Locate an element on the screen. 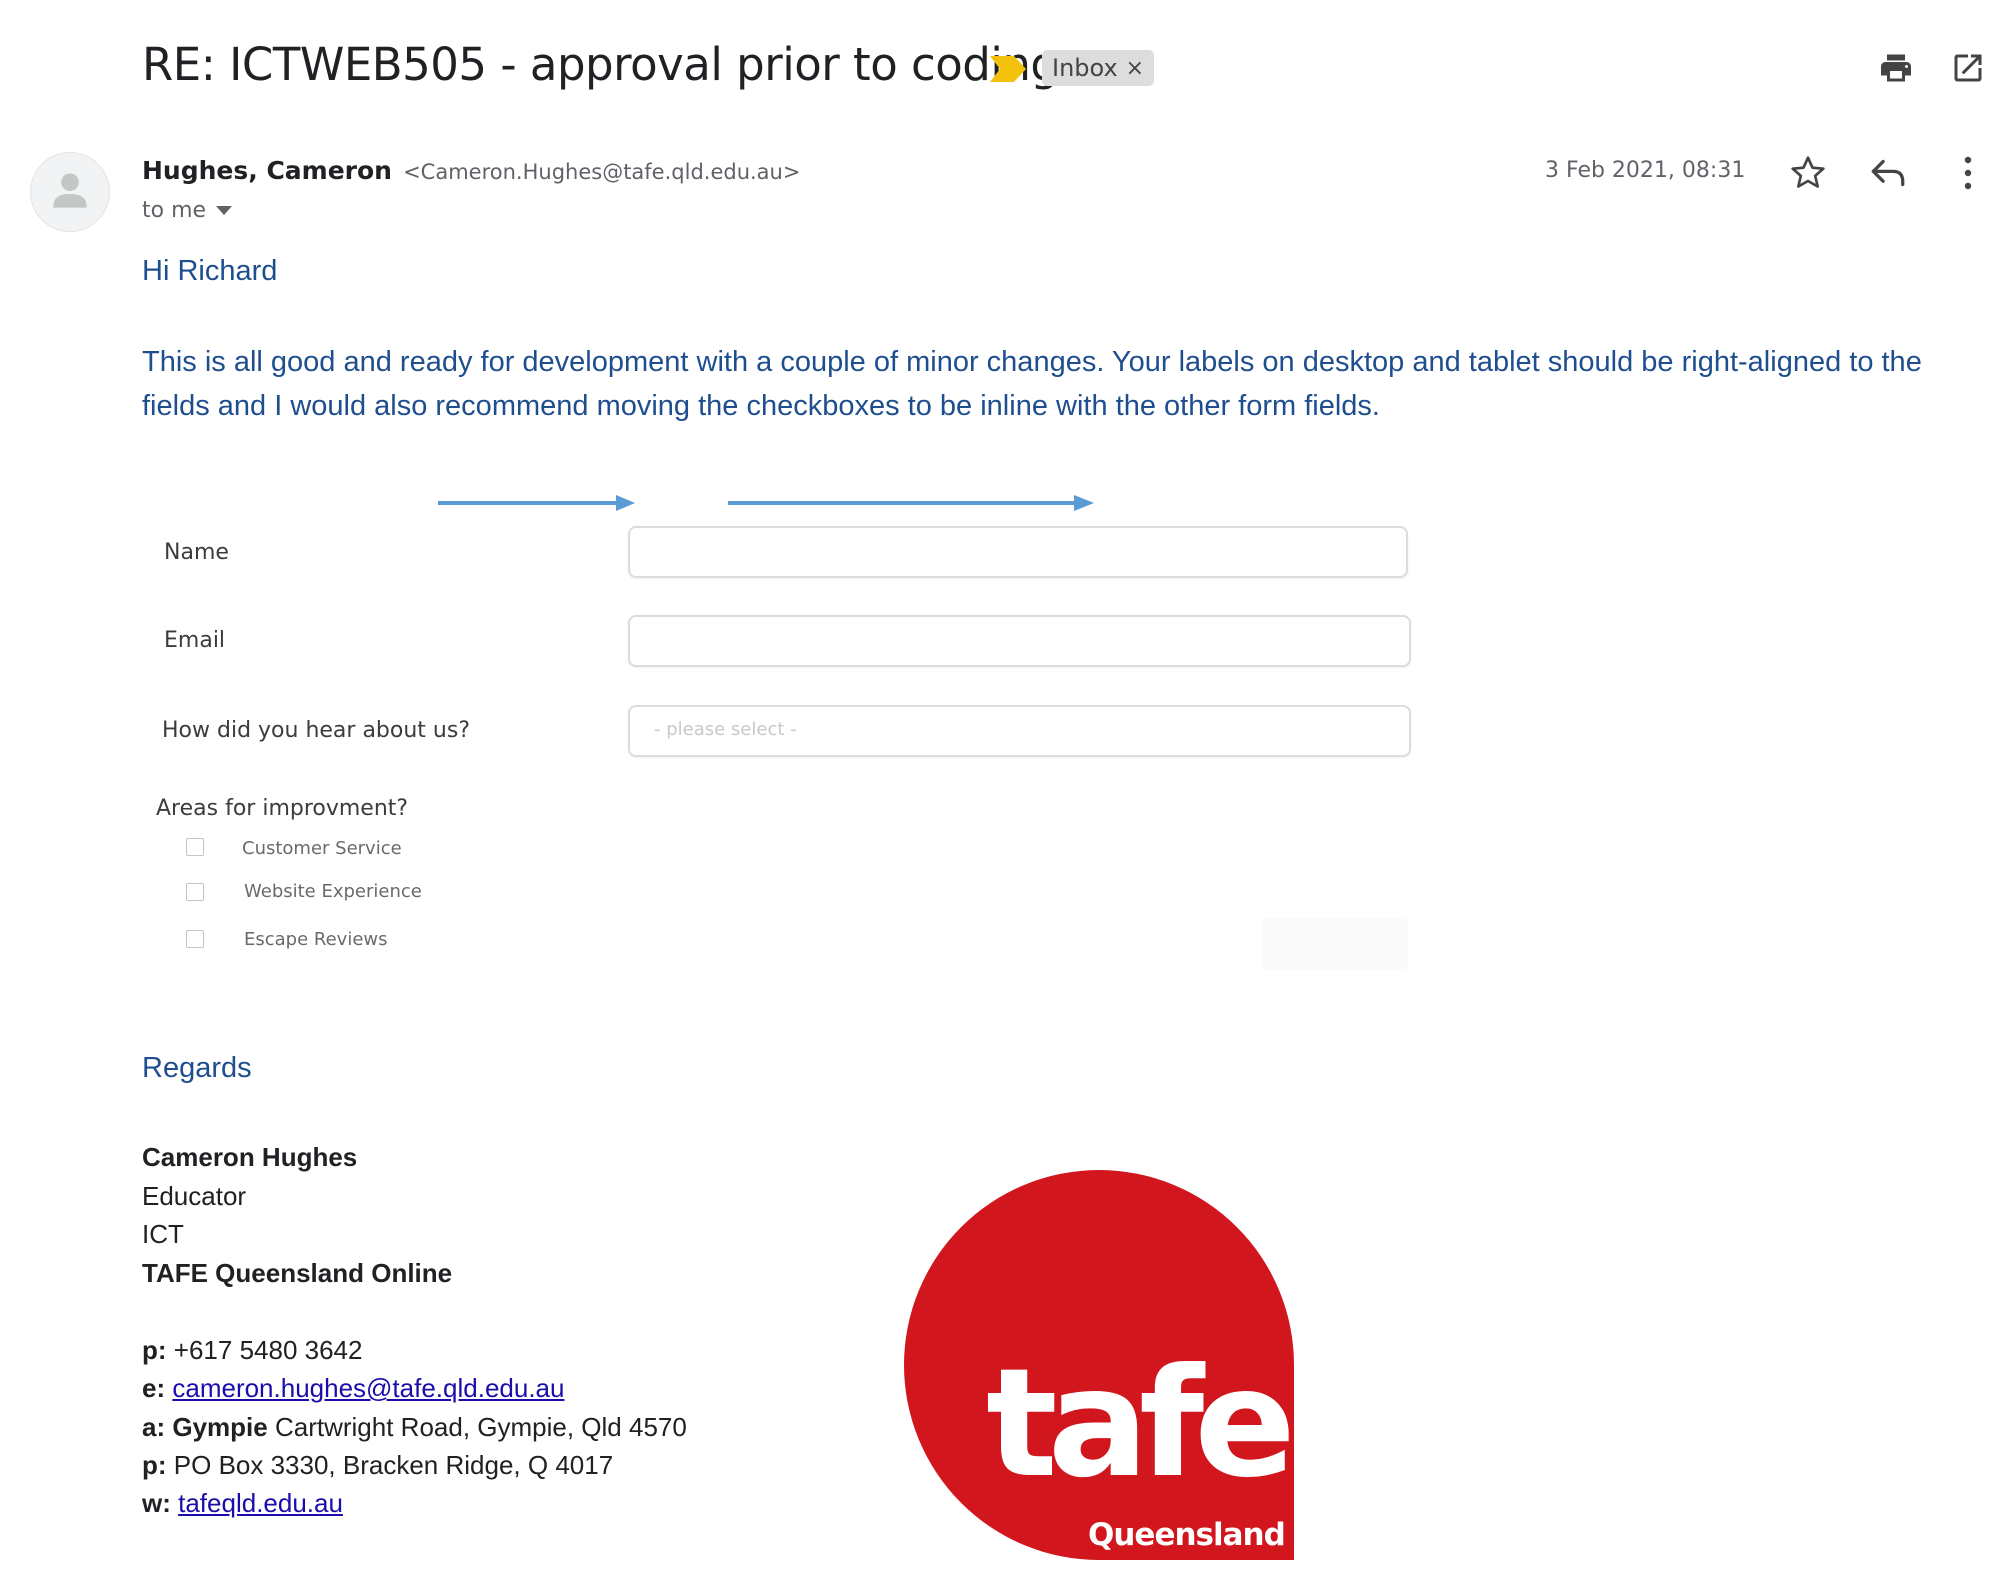  signature-name: Cameron Hughes is located at coordinates (250, 1157).